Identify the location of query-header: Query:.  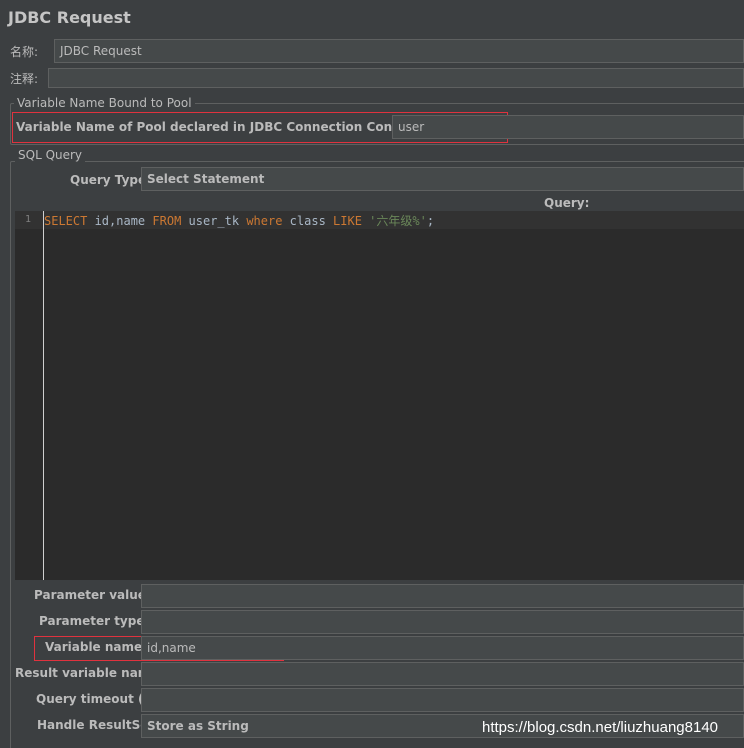
(567, 203).